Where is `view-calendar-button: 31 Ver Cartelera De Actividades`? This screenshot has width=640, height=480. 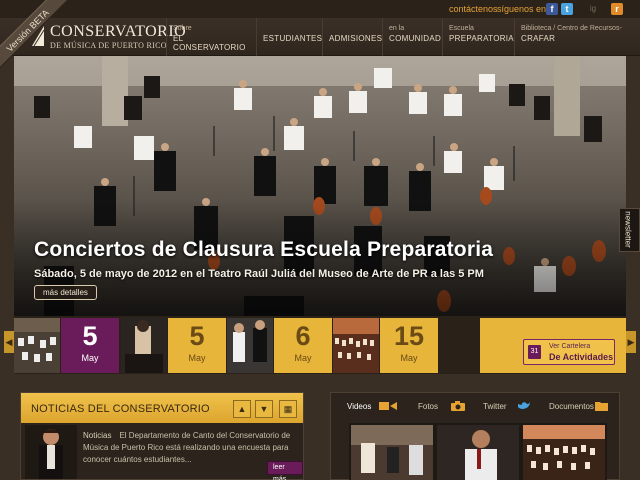 view-calendar-button: 31 Ver Cartelera De Actividades is located at coordinates (569, 352).